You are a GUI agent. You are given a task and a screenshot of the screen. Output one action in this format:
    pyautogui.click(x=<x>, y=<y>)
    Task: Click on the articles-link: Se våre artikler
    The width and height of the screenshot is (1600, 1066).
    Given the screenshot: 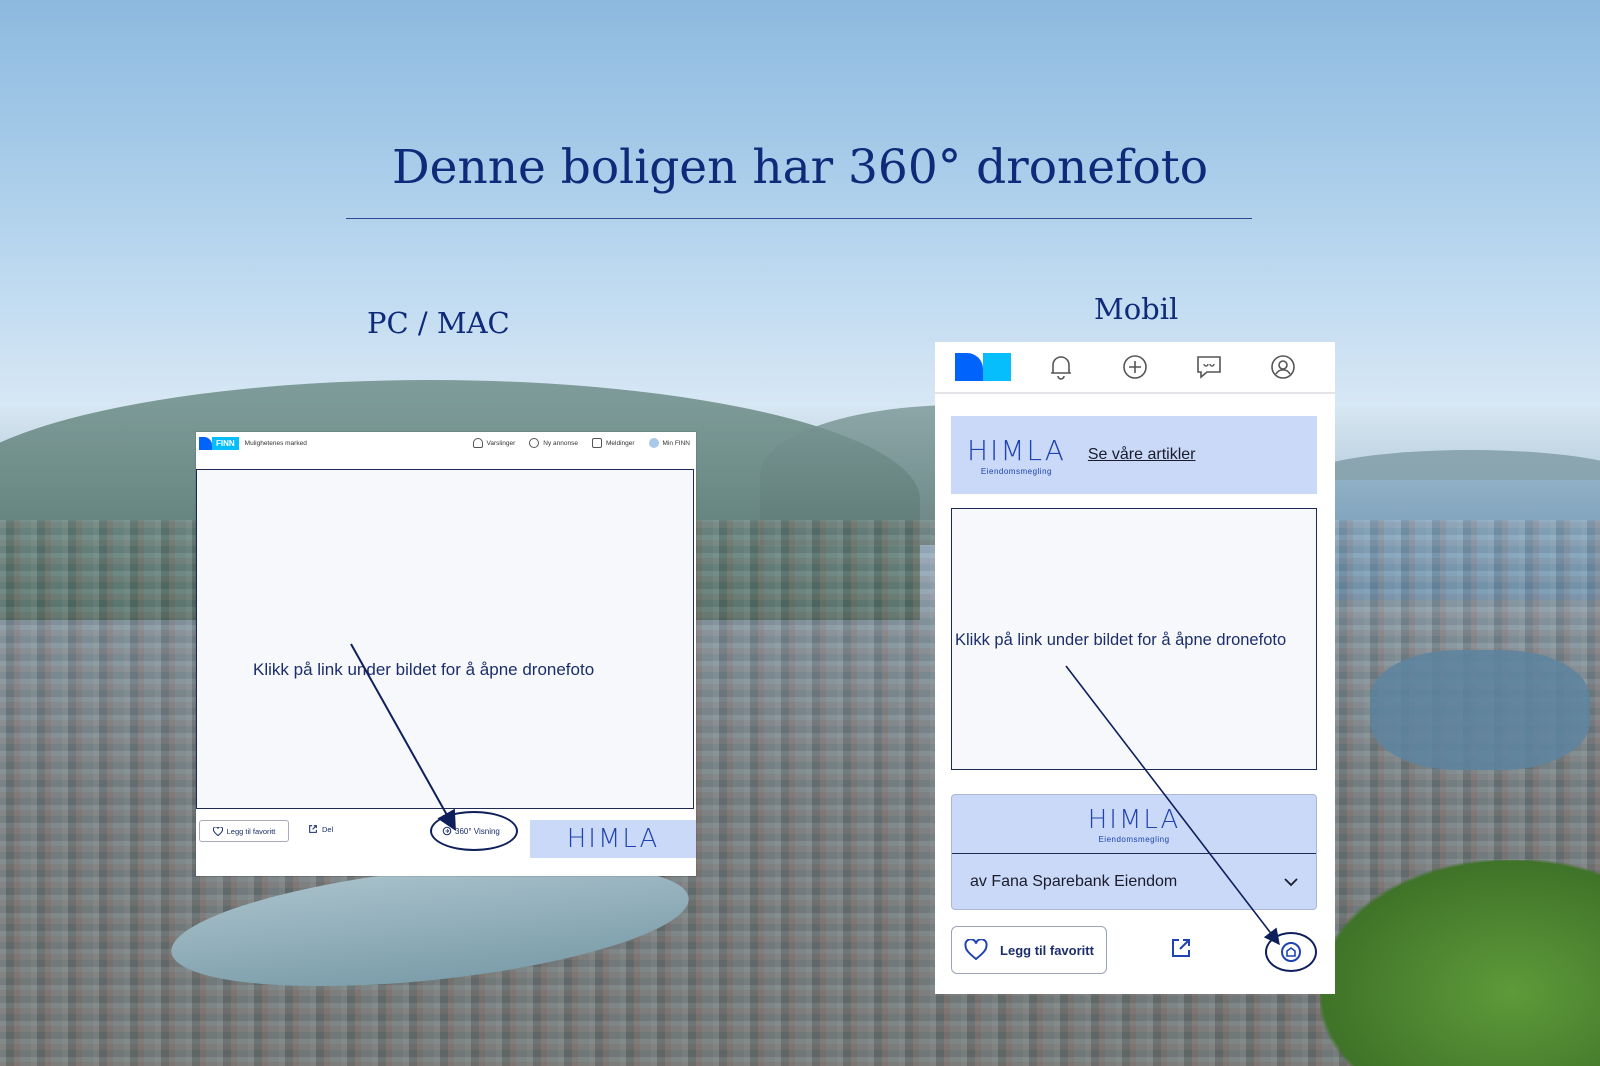 What is the action you would take?
    pyautogui.click(x=1142, y=455)
    